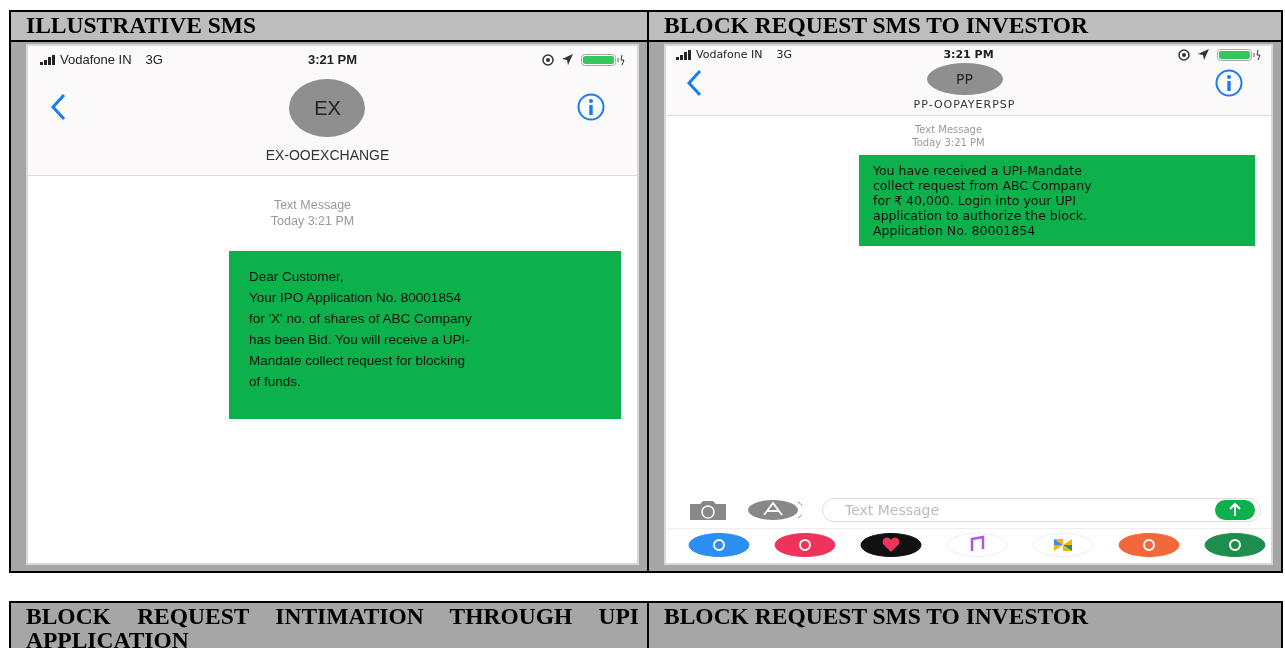 This screenshot has width=1285, height=648. What do you see at coordinates (327, 155) in the screenshot?
I see `contact-name: EX-OOEXCHANGE` at bounding box center [327, 155].